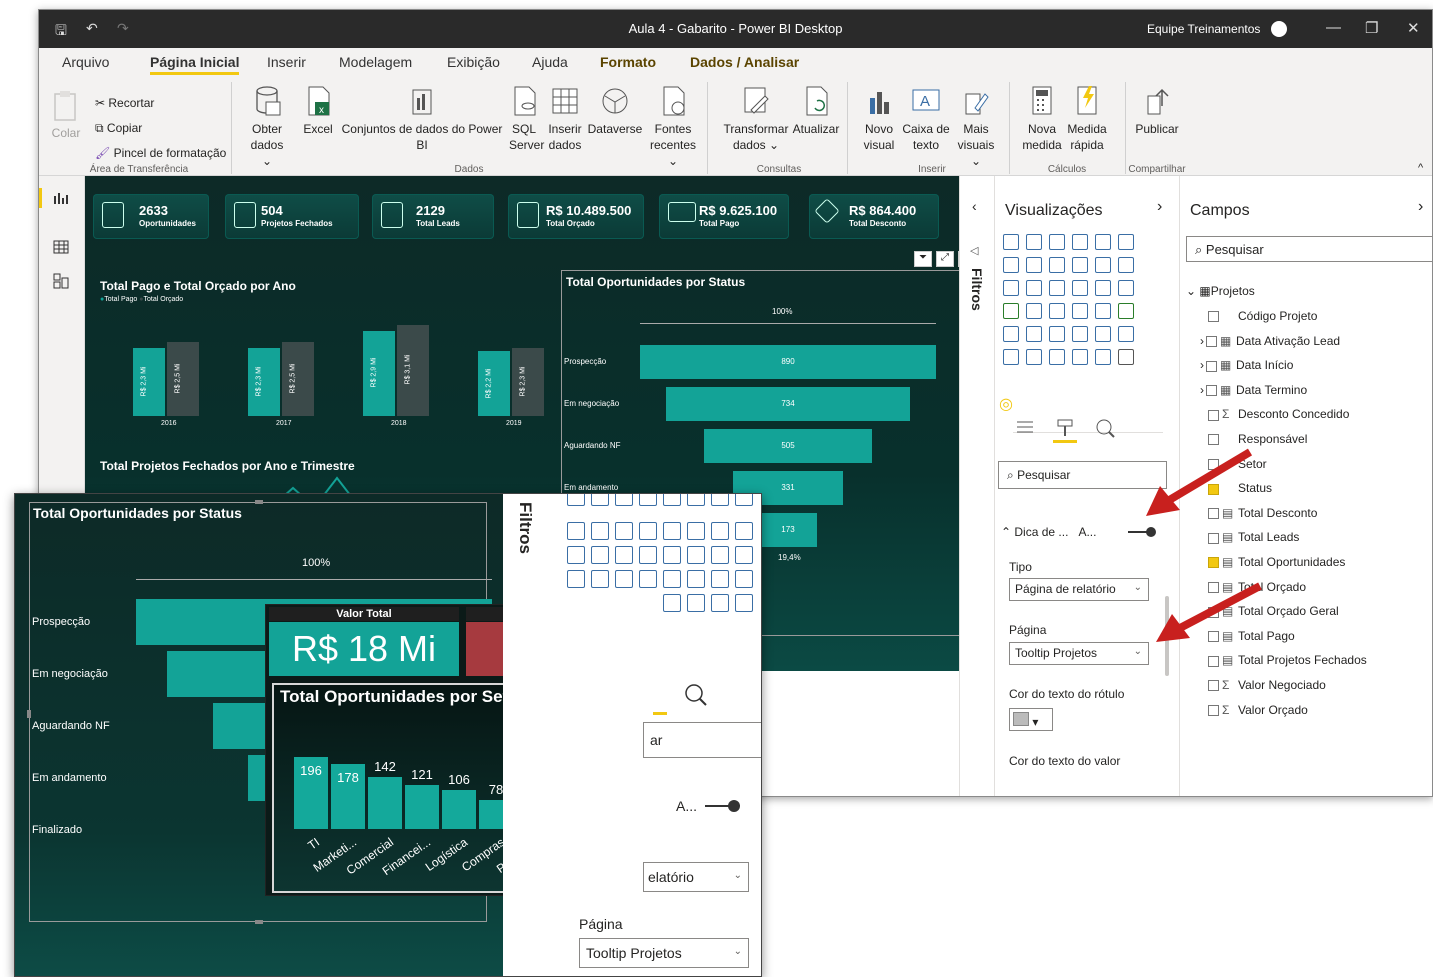 This screenshot has height=977, width=1433. What do you see at coordinates (1203, 29) in the screenshot?
I see `user-name: Equipe Treinamentos` at bounding box center [1203, 29].